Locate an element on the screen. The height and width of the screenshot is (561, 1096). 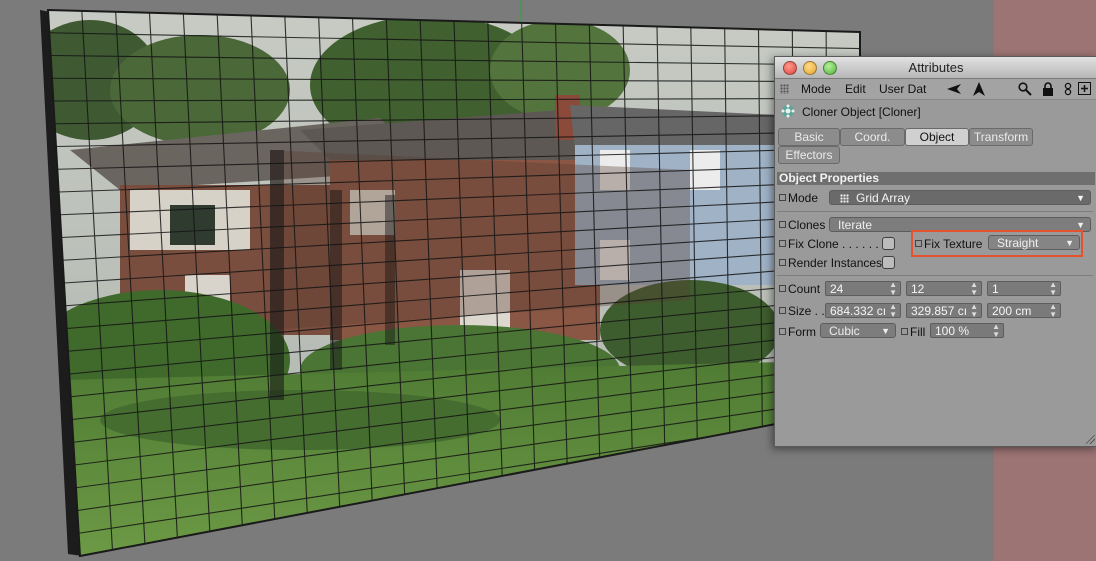
size-x-field: 684.332 cı ▲ ▼ is located at coordinates (863, 310).